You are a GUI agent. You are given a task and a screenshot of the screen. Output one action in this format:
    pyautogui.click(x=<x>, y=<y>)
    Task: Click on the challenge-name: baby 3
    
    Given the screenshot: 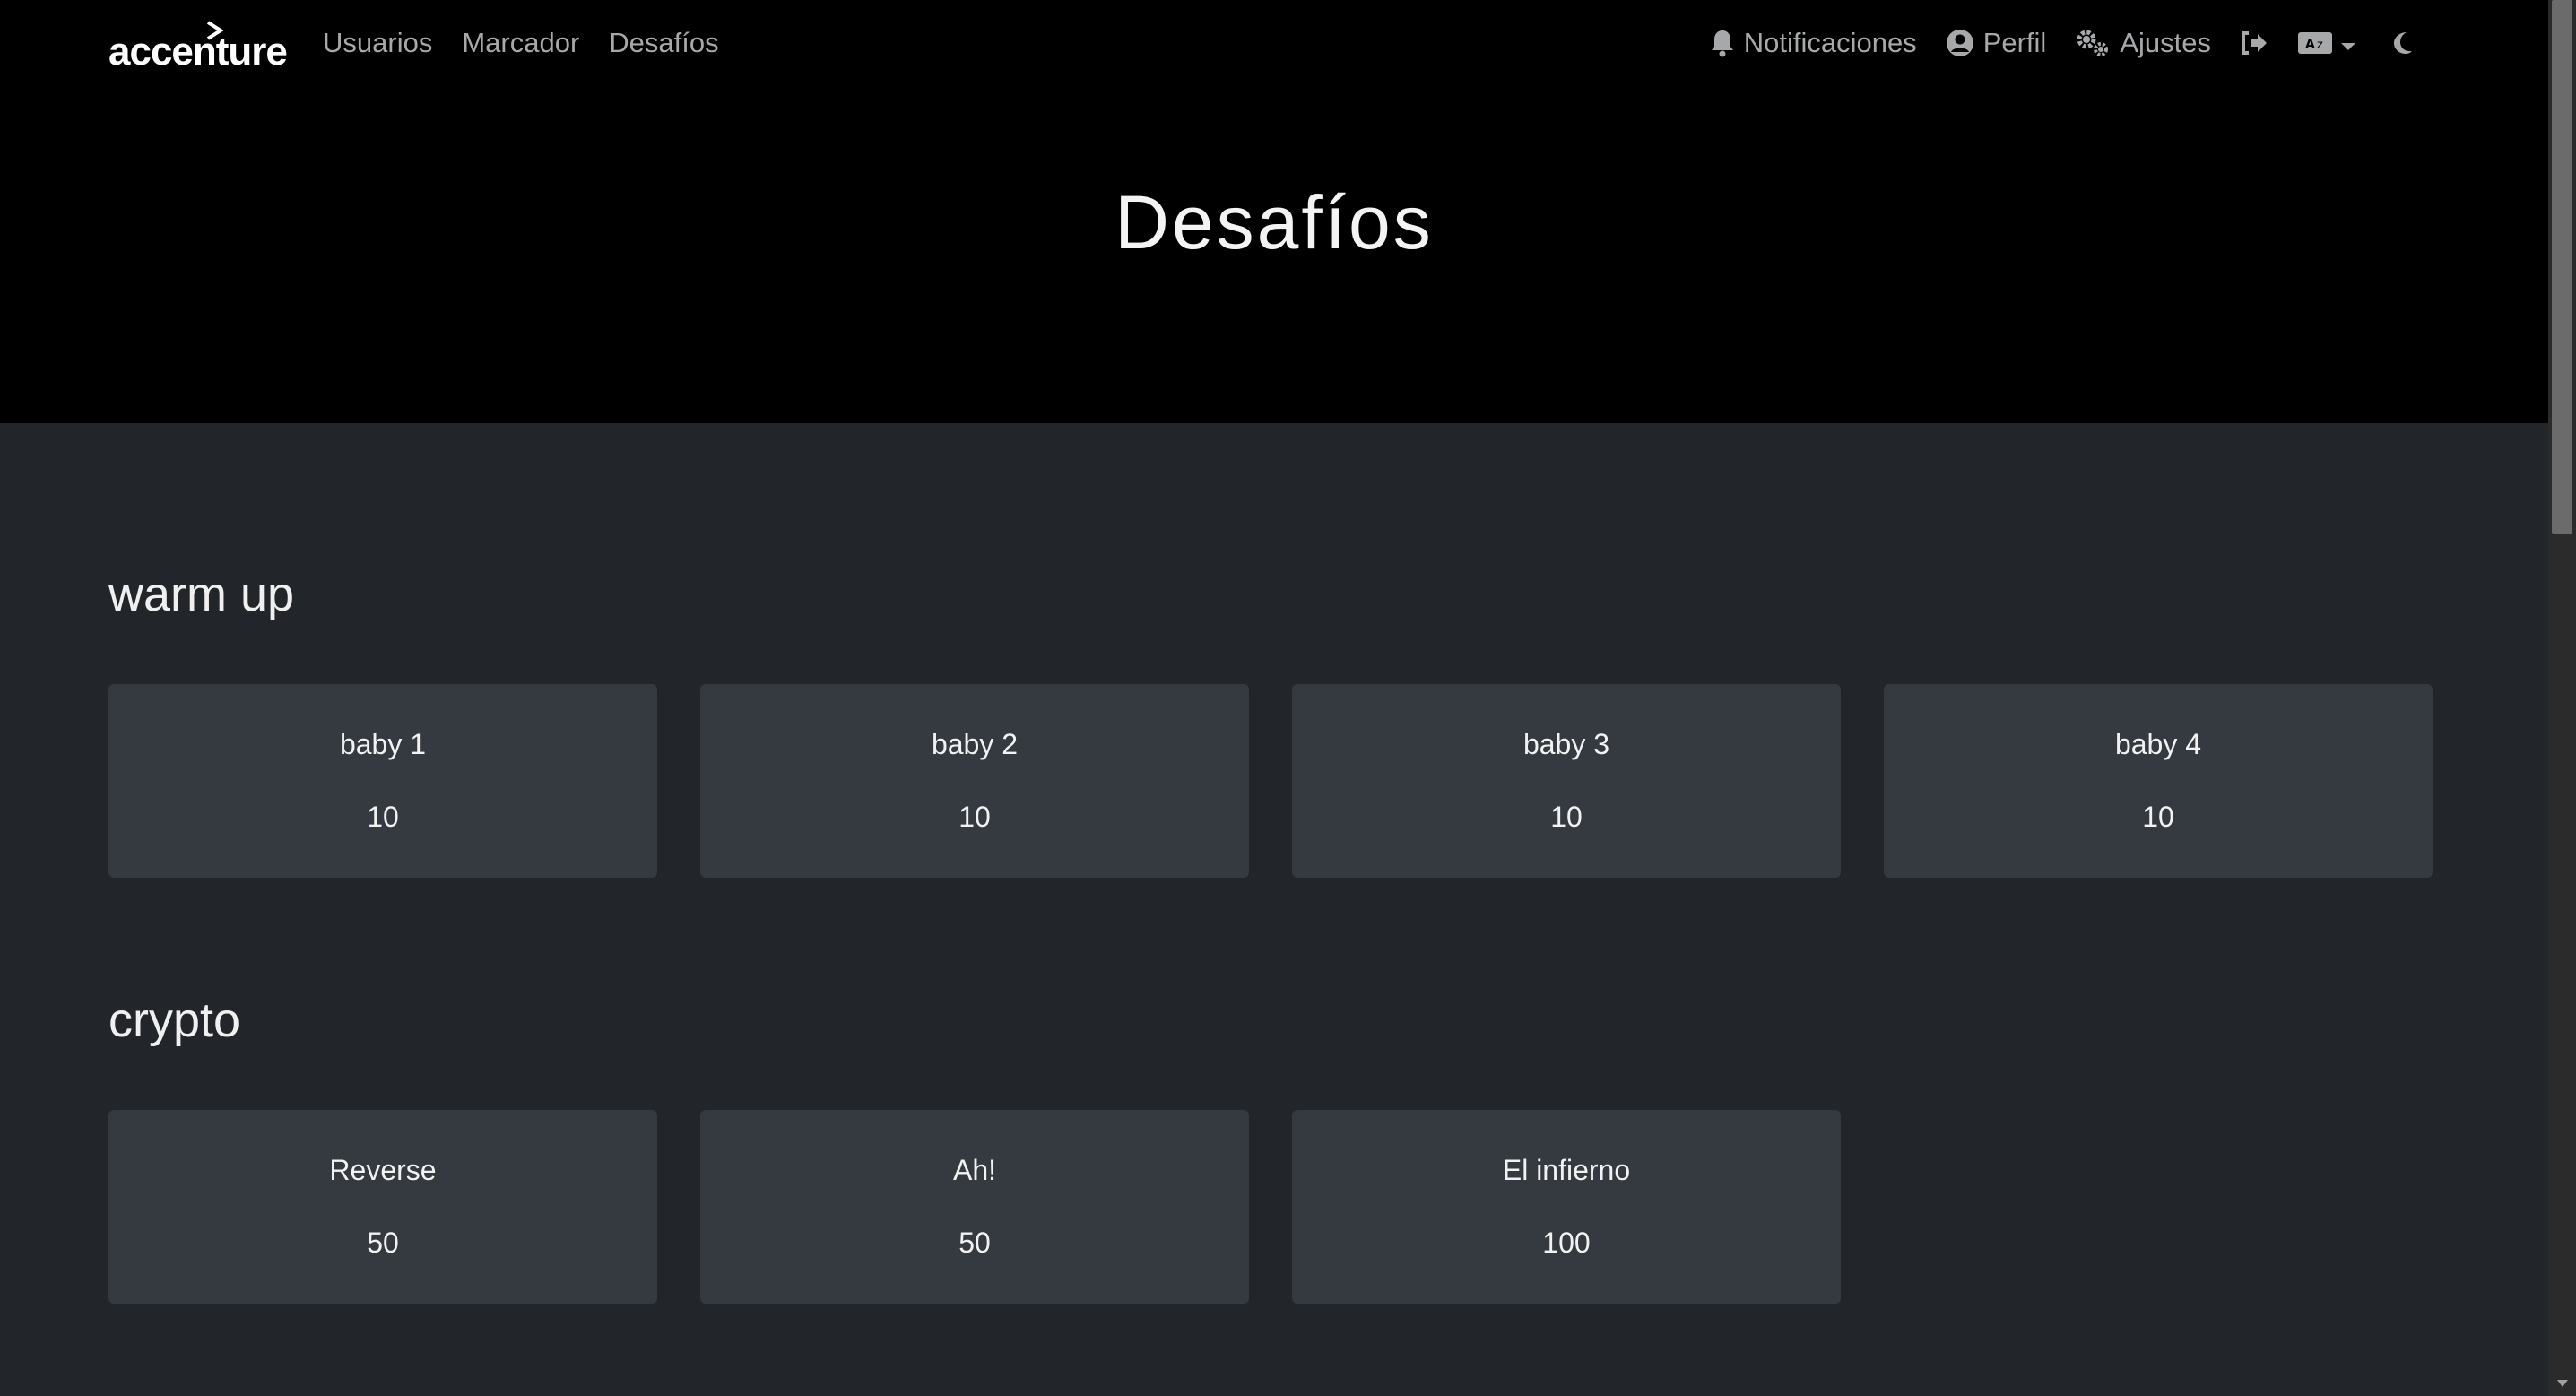 What is the action you would take?
    pyautogui.click(x=1566, y=744)
    